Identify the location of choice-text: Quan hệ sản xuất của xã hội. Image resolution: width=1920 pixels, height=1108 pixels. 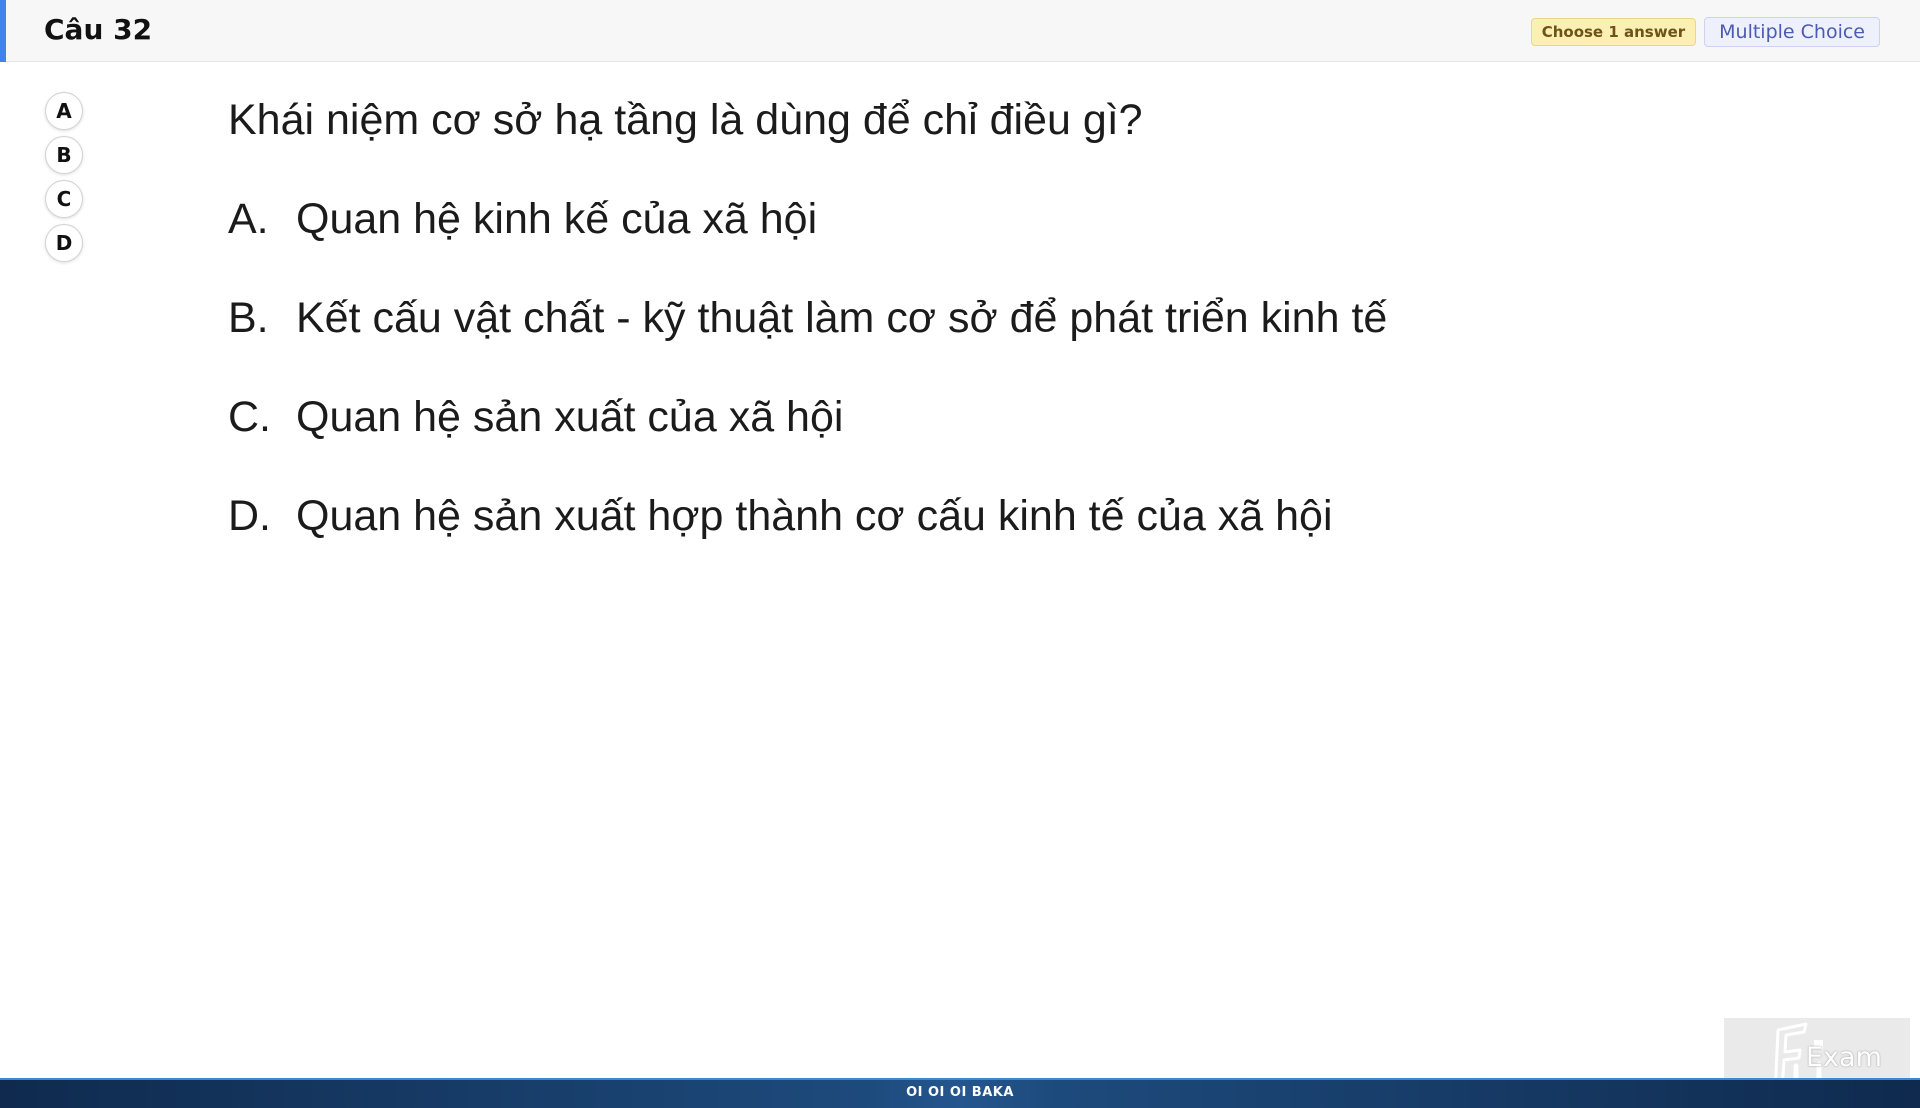
(570, 417).